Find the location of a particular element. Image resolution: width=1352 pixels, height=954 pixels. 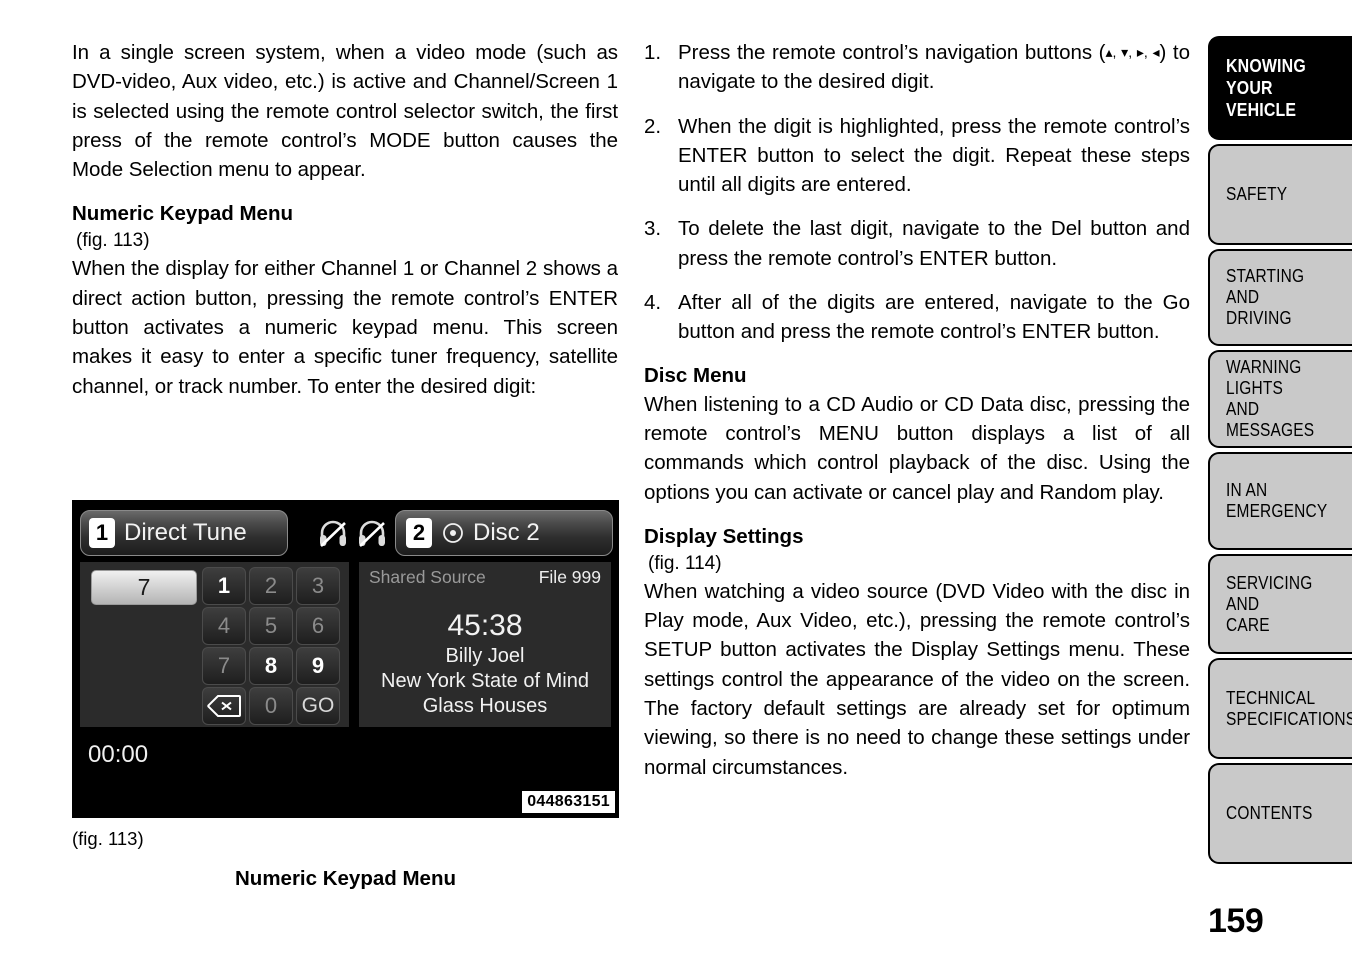

digit-entry-field: 7 is located at coordinates (144, 587).